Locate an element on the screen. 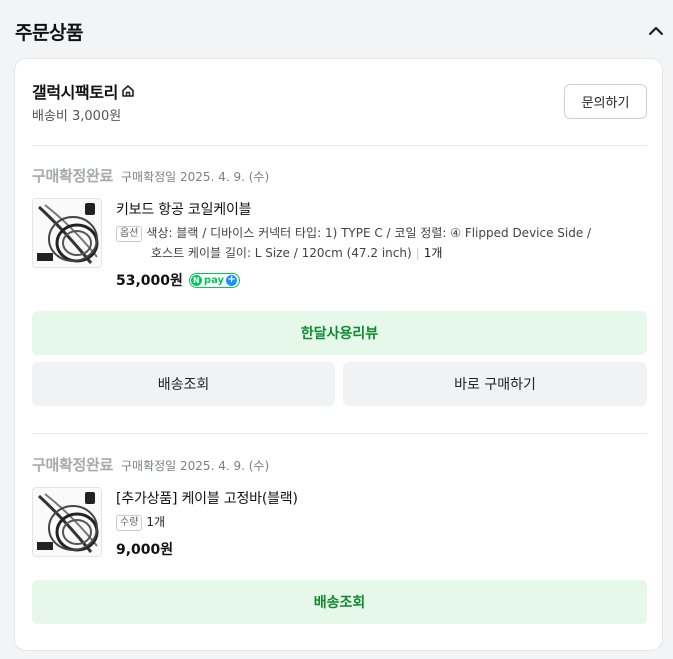 Image resolution: width=673 pixels, height=659 pixels. buy-again-button: 바로 구매하기 is located at coordinates (495, 384).